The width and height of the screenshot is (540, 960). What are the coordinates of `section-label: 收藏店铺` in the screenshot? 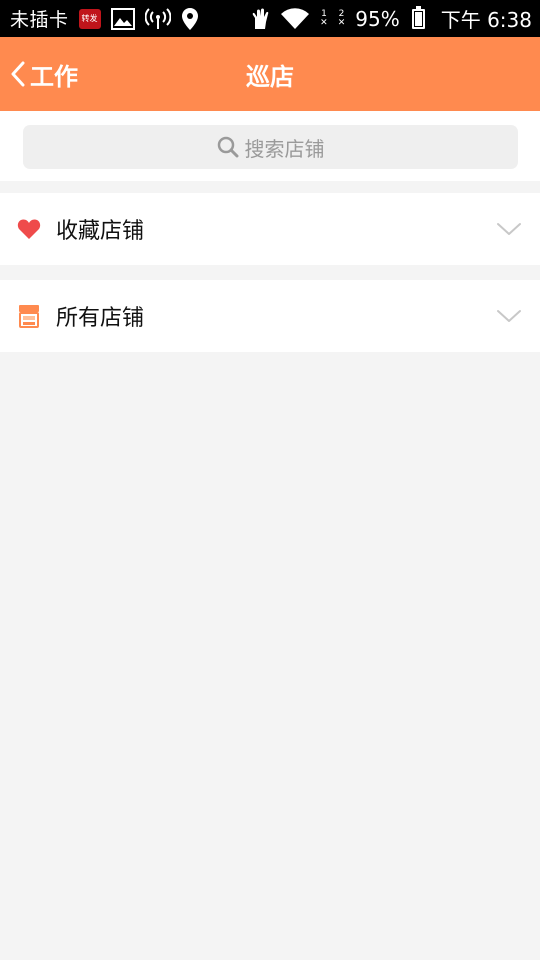 It's located at (100, 231).